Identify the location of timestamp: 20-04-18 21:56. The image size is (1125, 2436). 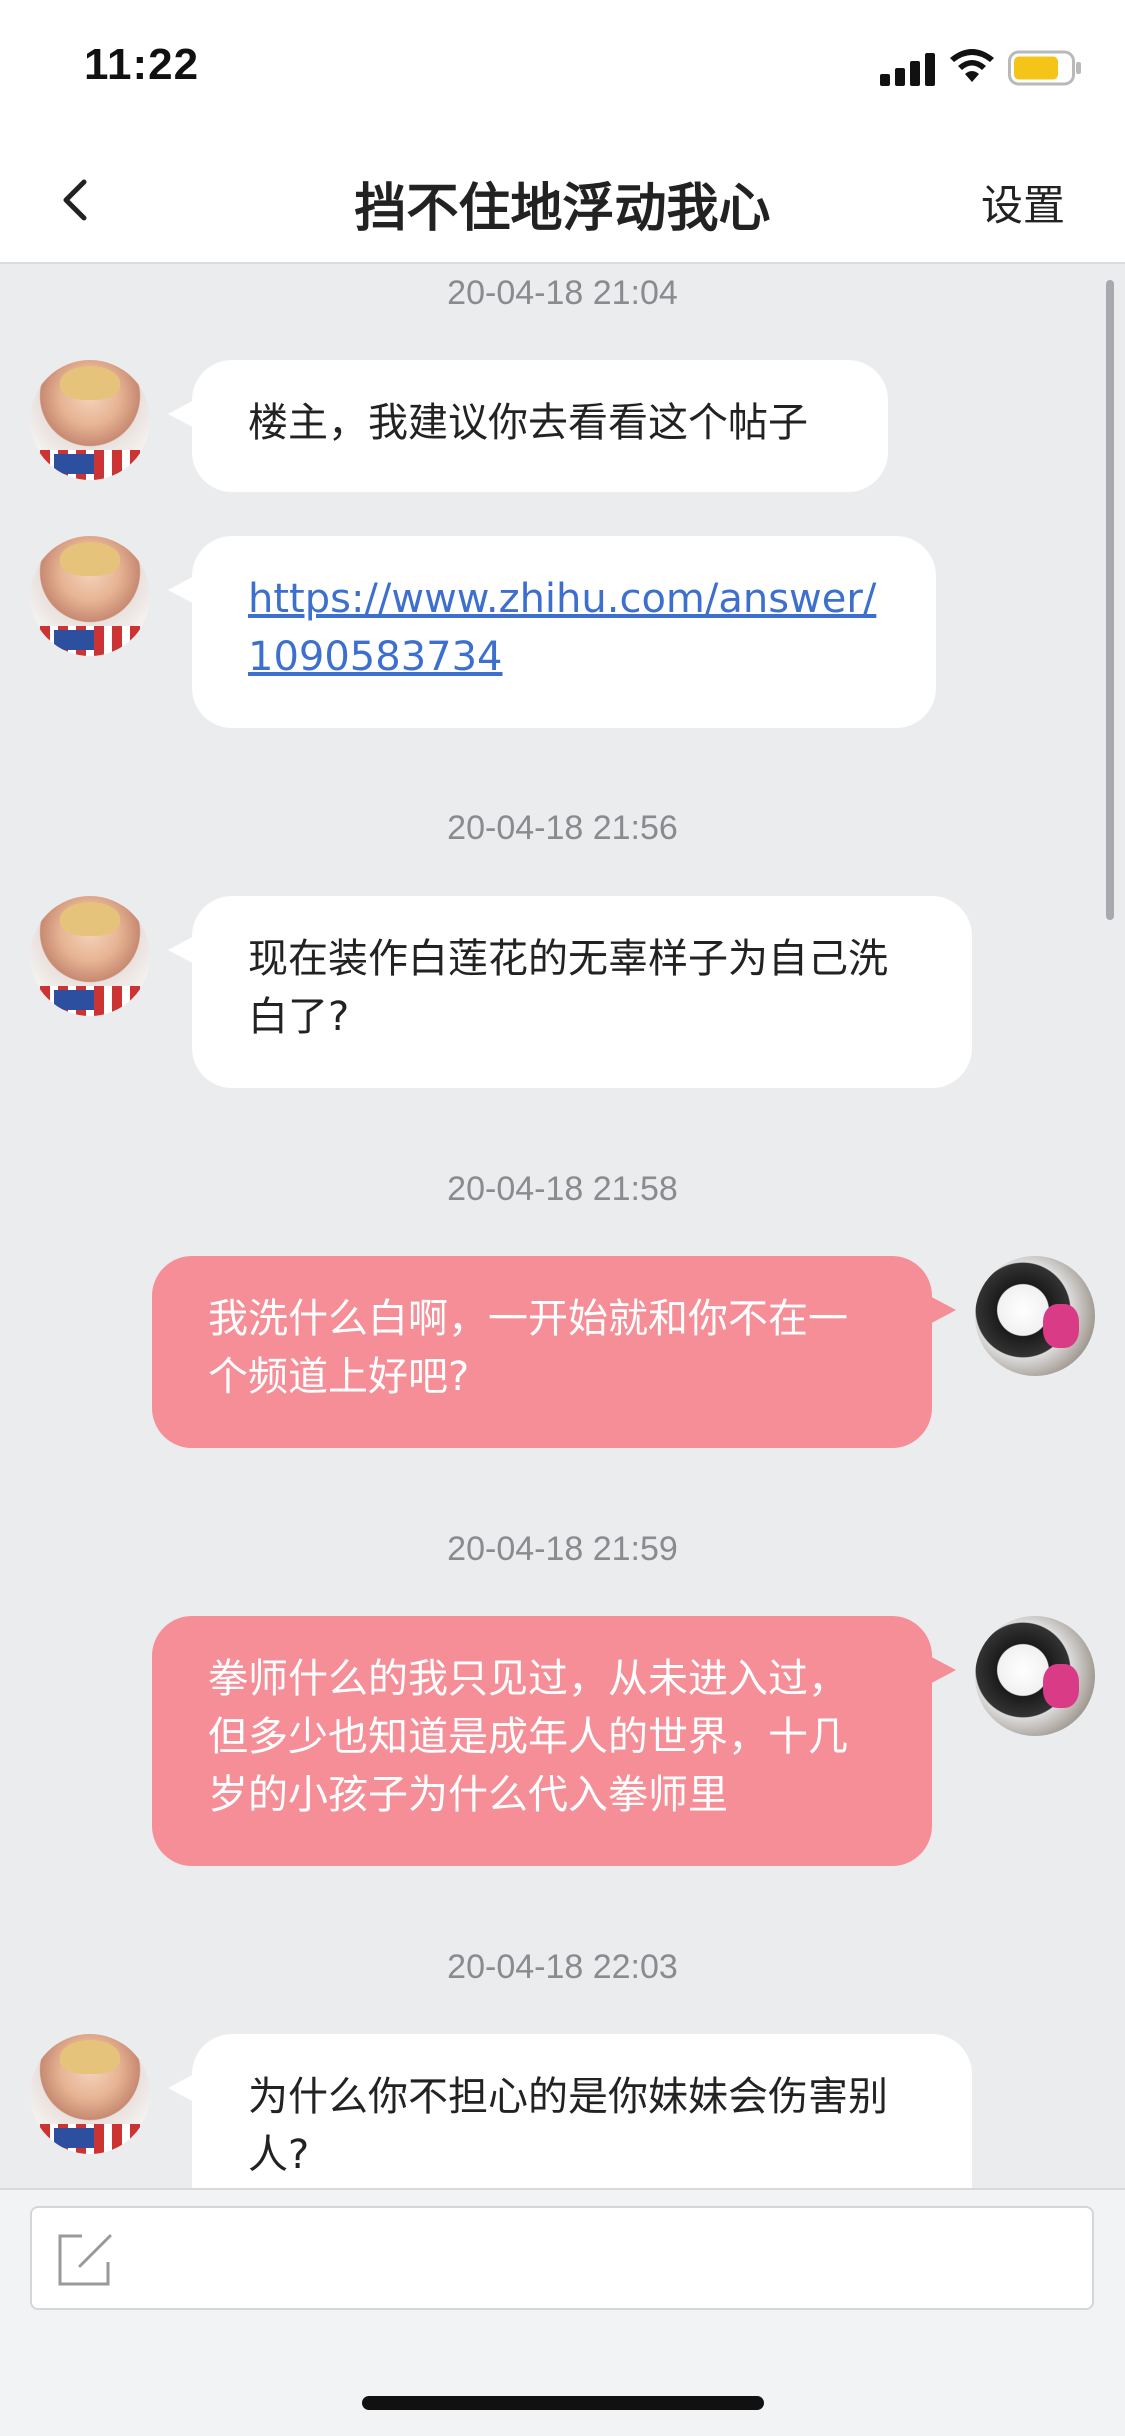
(562, 828).